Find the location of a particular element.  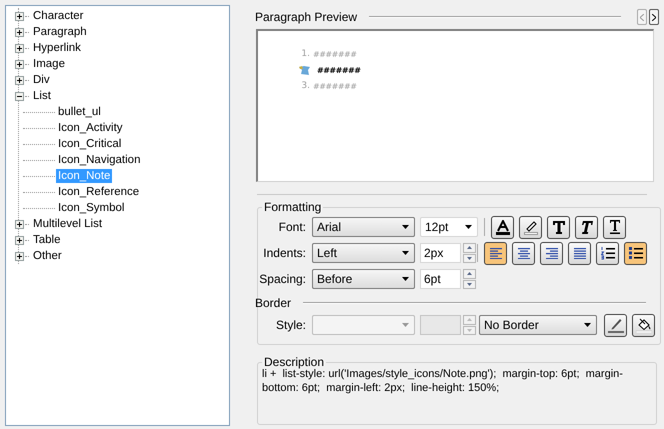

font-dropdown: Arial is located at coordinates (363, 227).